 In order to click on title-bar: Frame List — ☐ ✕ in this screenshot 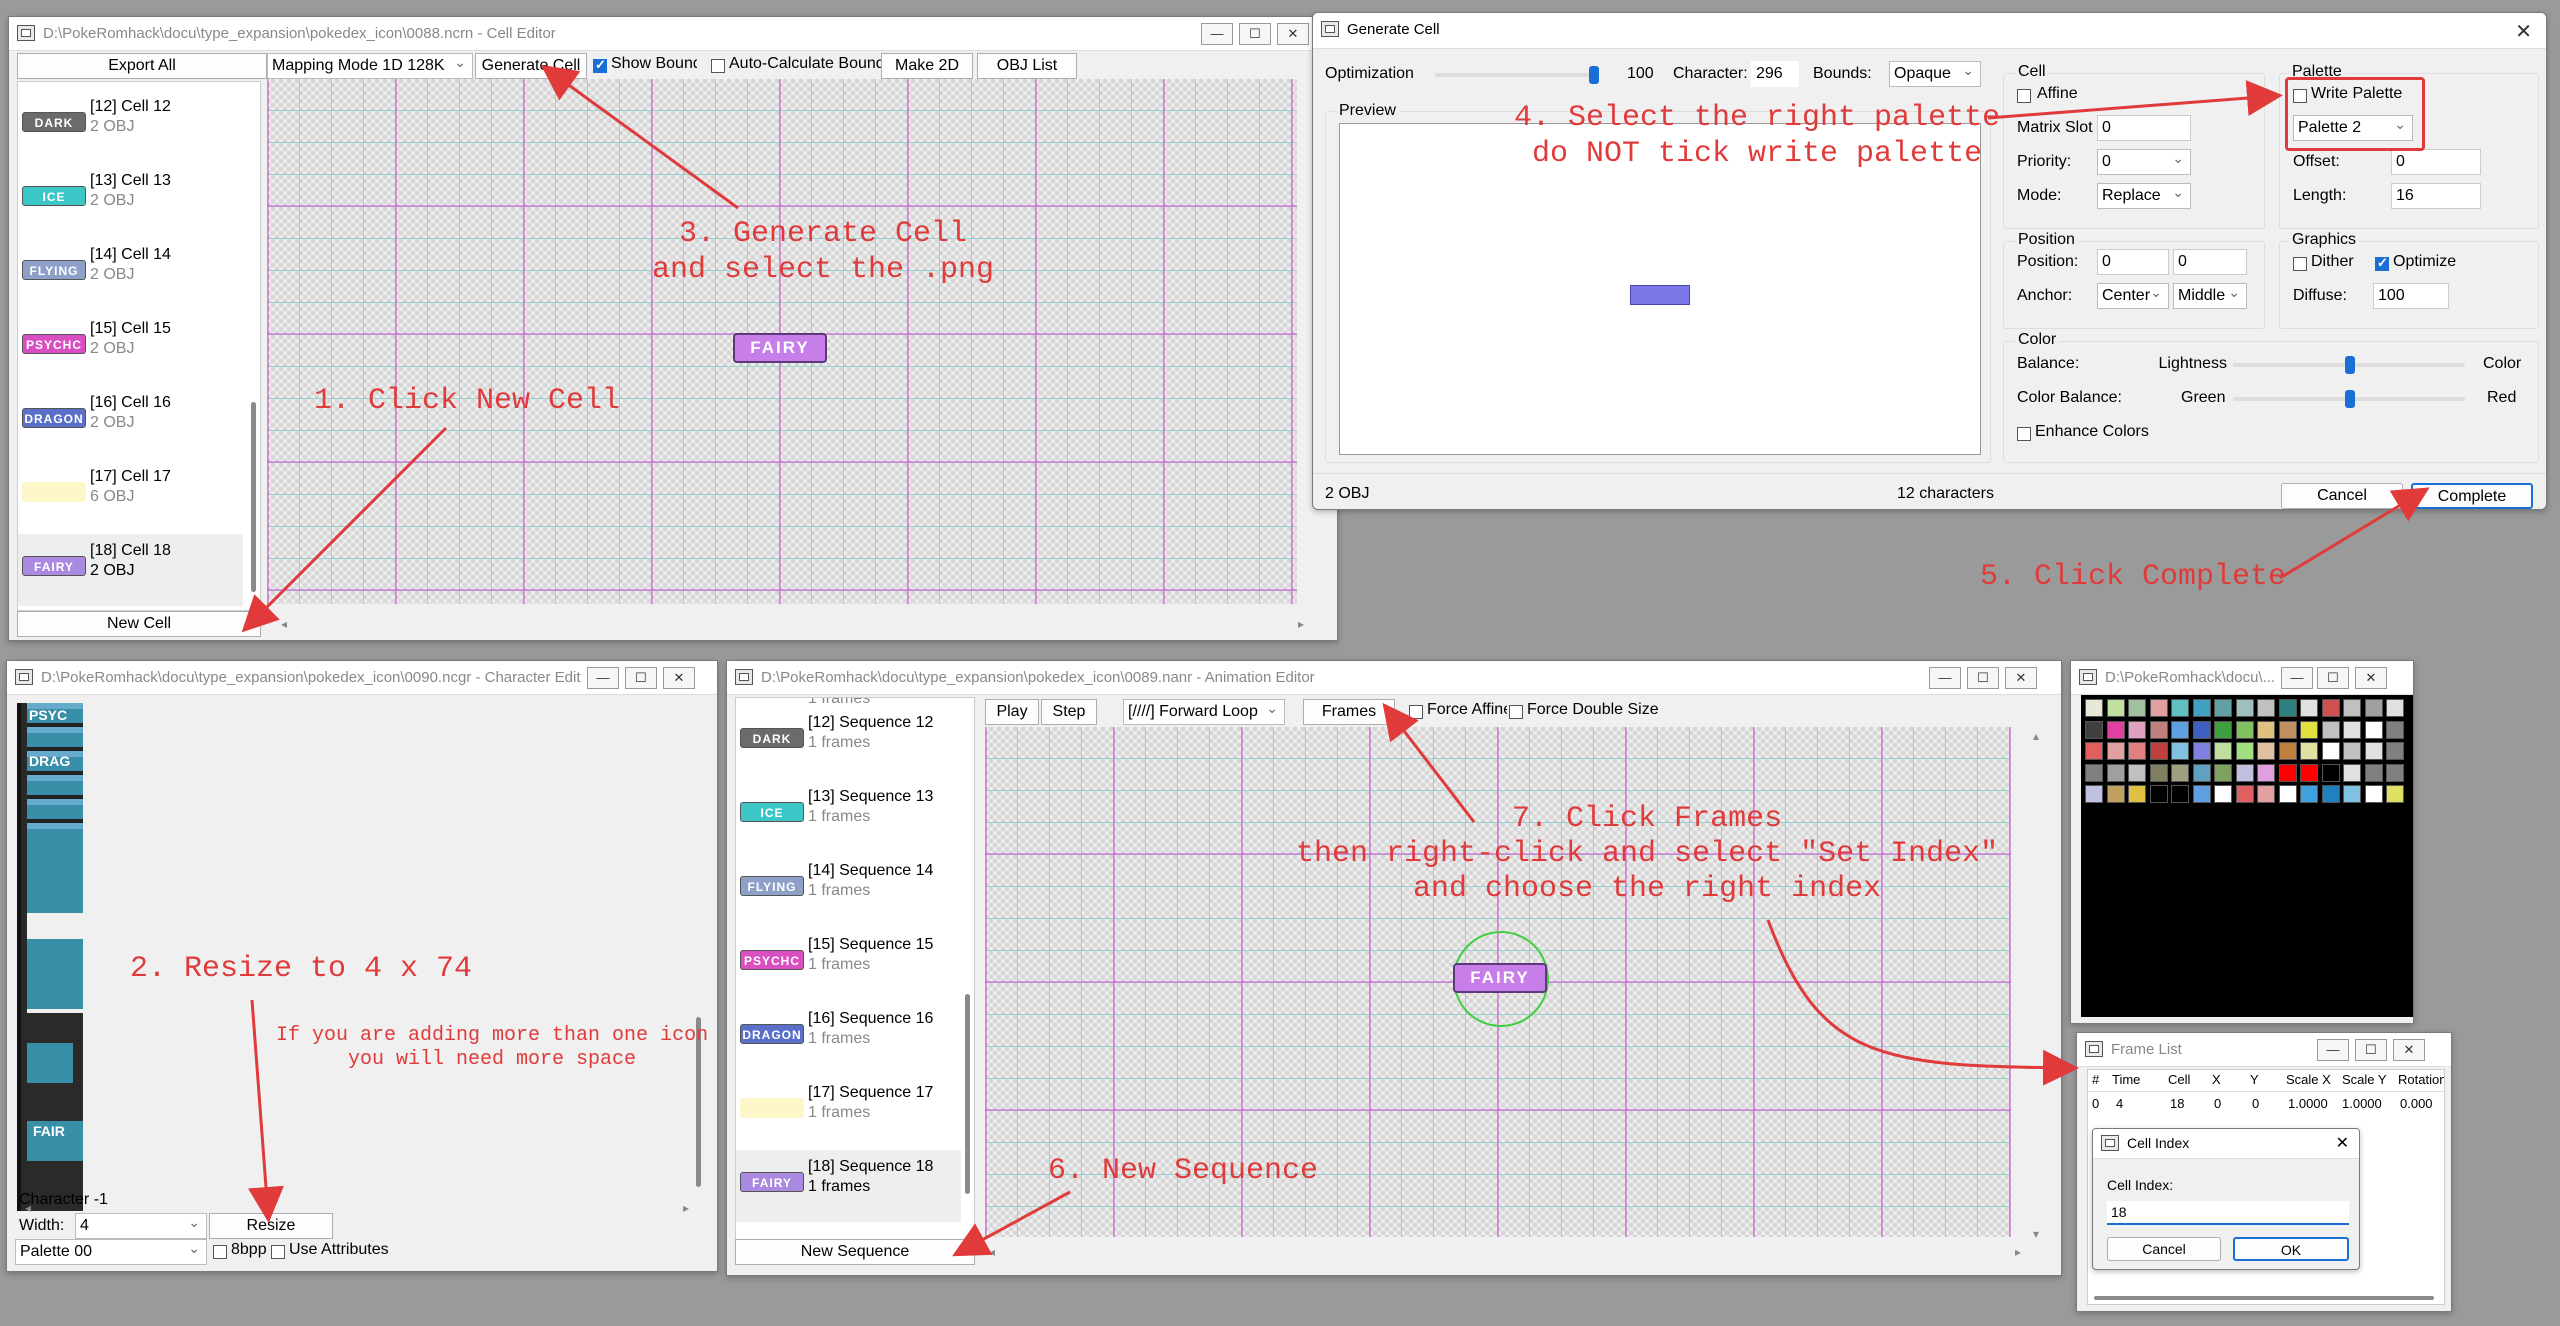, I will do `click(2264, 1050)`.